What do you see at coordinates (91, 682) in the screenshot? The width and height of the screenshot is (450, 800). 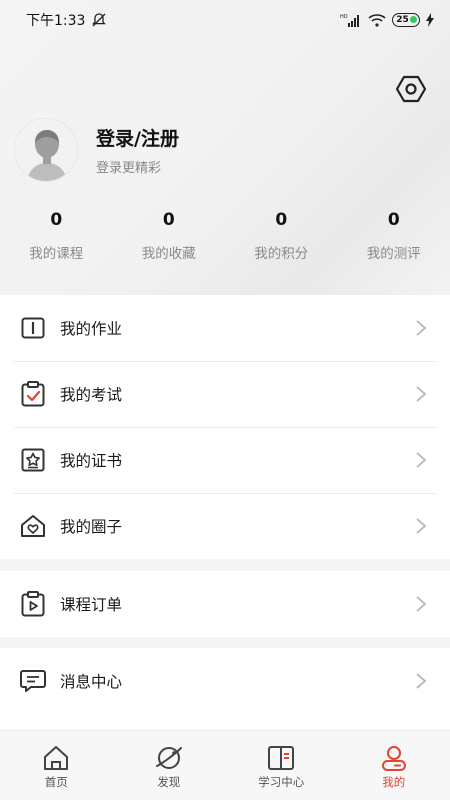 I see `menu-item-label: 消息中心` at bounding box center [91, 682].